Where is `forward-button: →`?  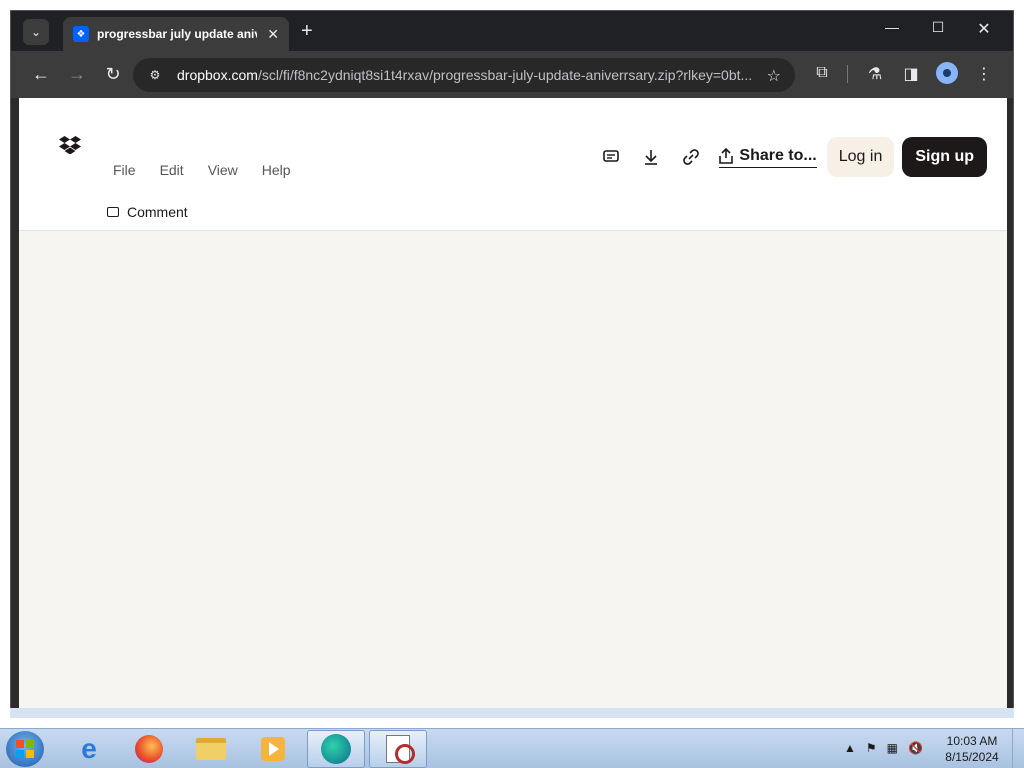 forward-button: → is located at coordinates (77, 74).